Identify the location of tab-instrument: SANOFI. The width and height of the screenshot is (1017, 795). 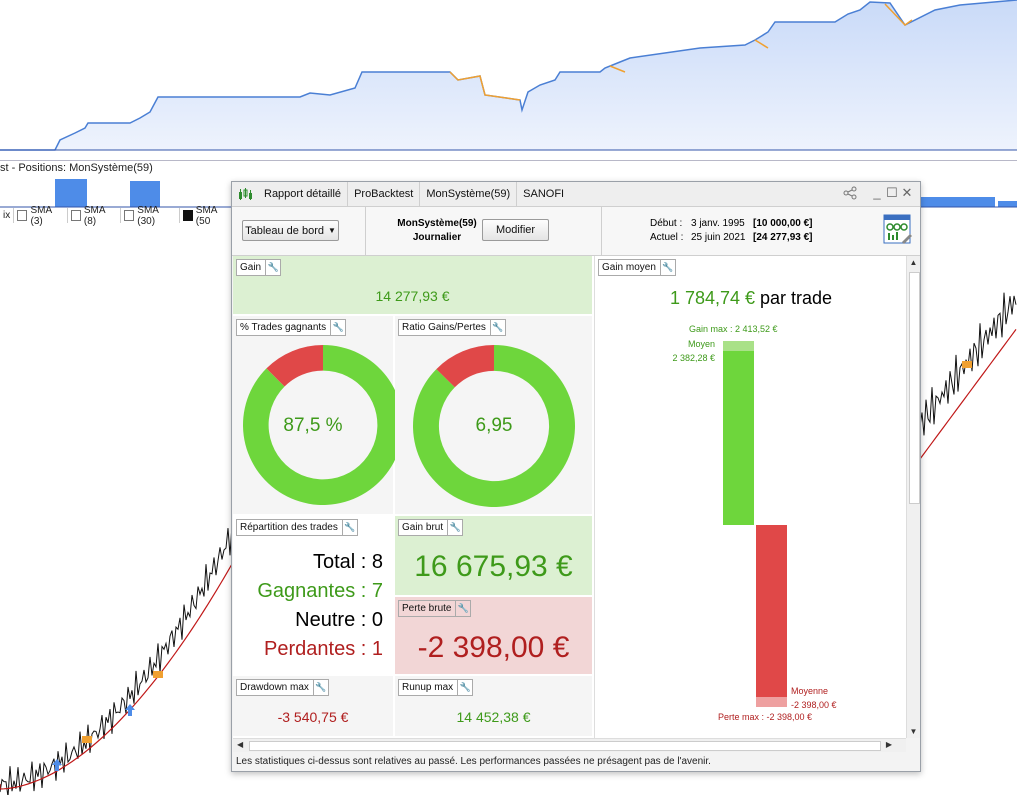
(543, 194).